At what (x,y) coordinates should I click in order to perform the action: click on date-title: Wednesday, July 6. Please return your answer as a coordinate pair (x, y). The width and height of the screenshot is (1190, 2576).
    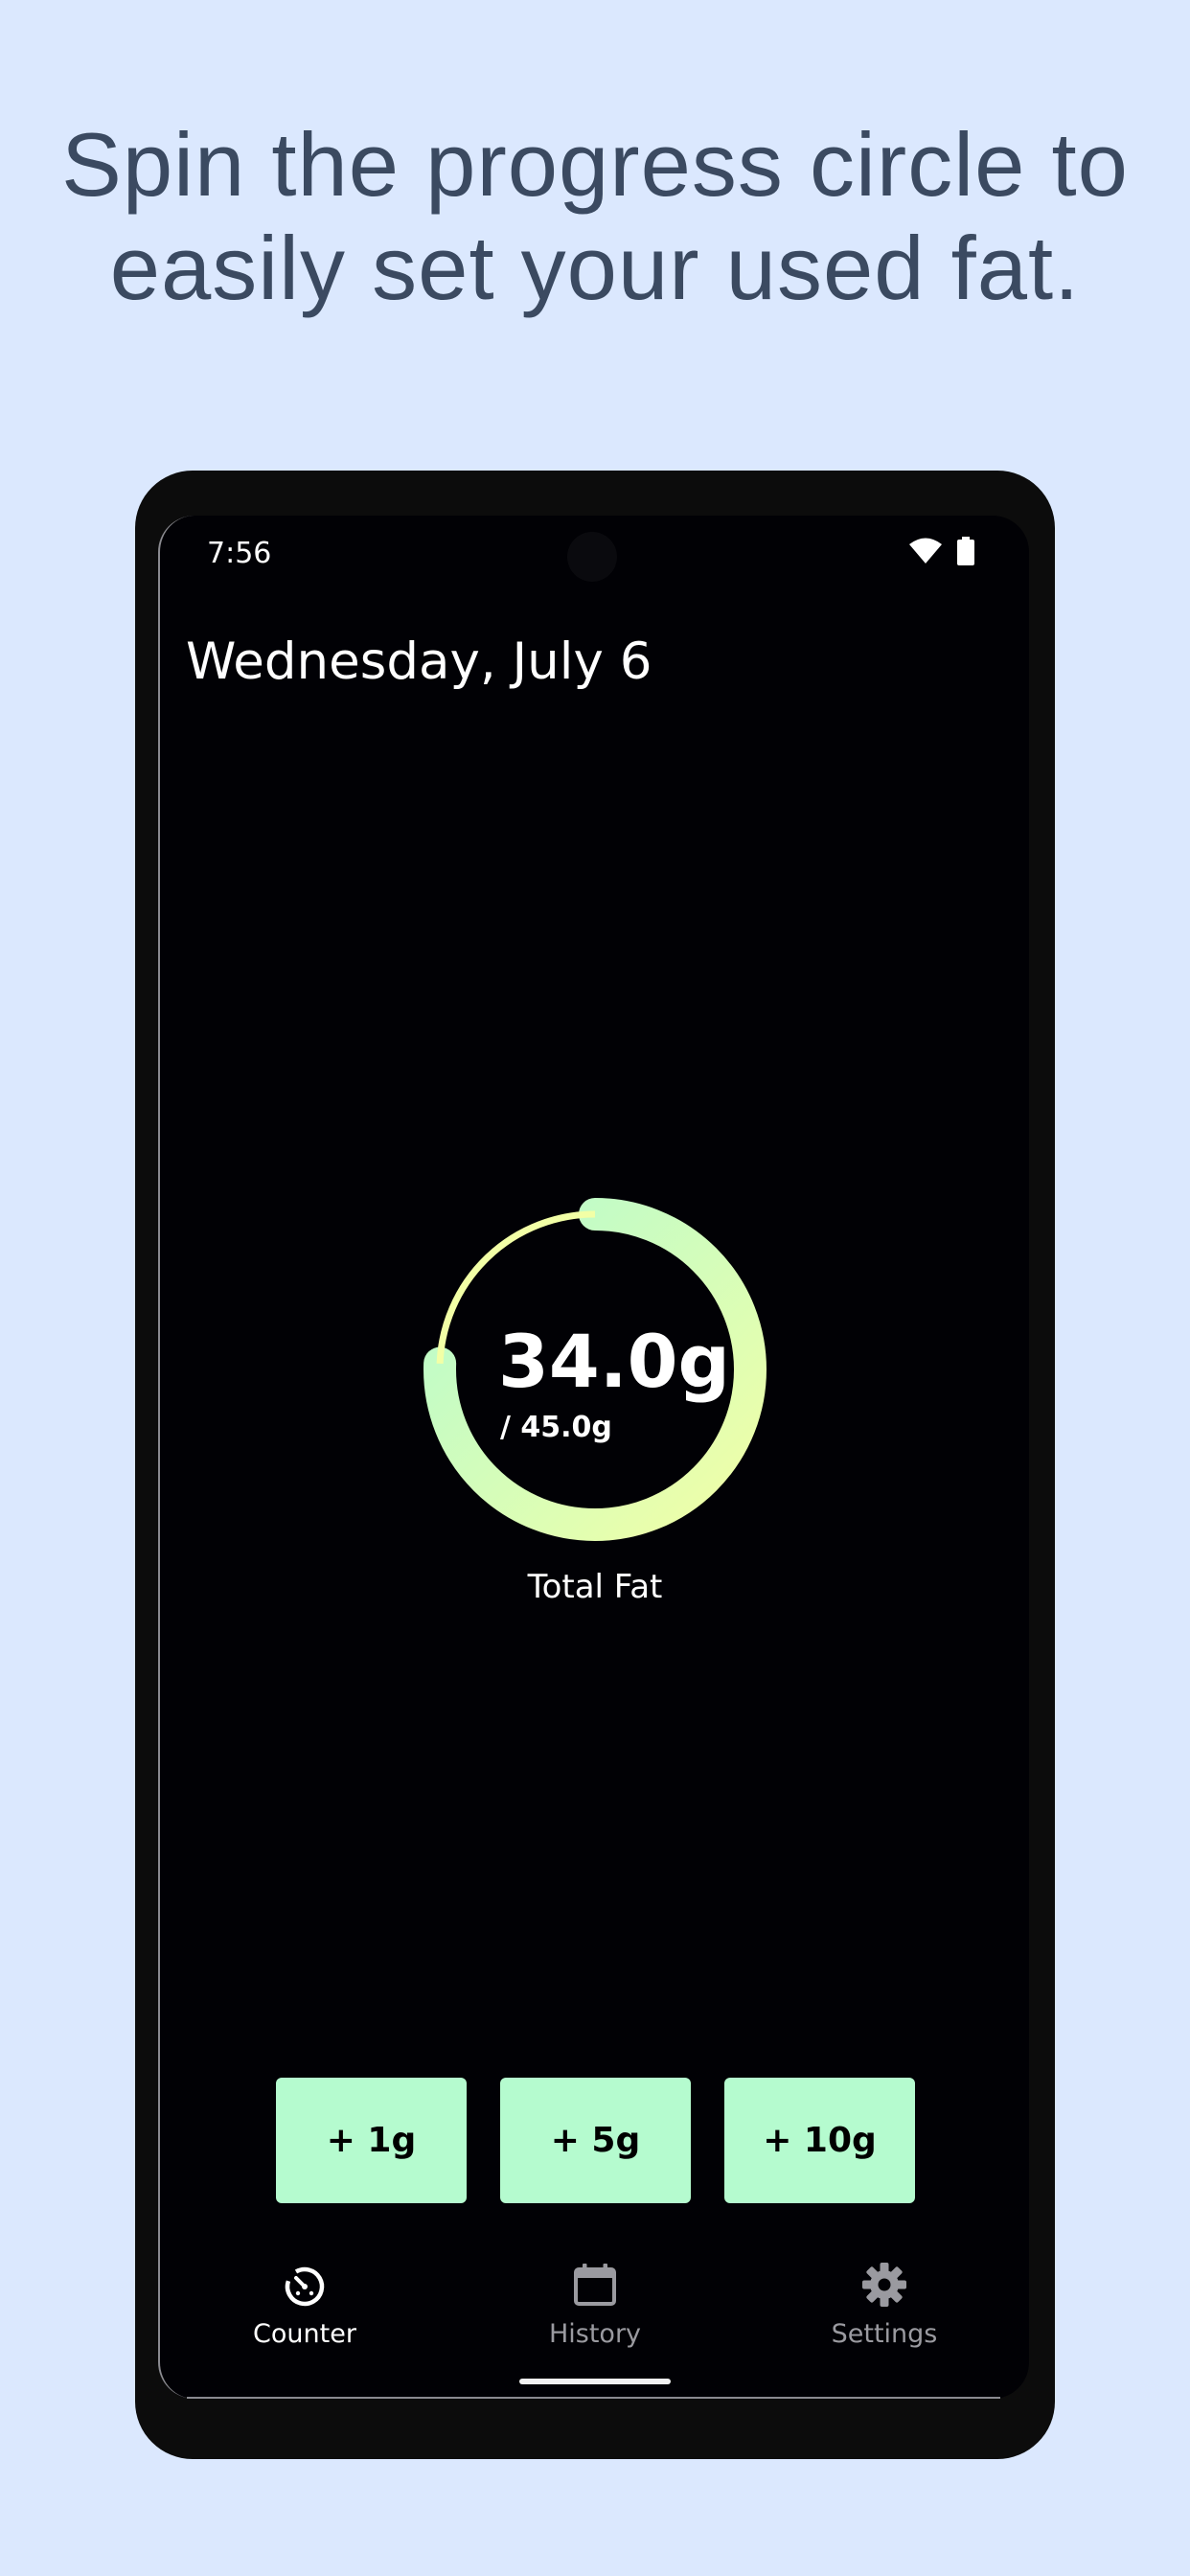
    Looking at the image, I should click on (419, 661).